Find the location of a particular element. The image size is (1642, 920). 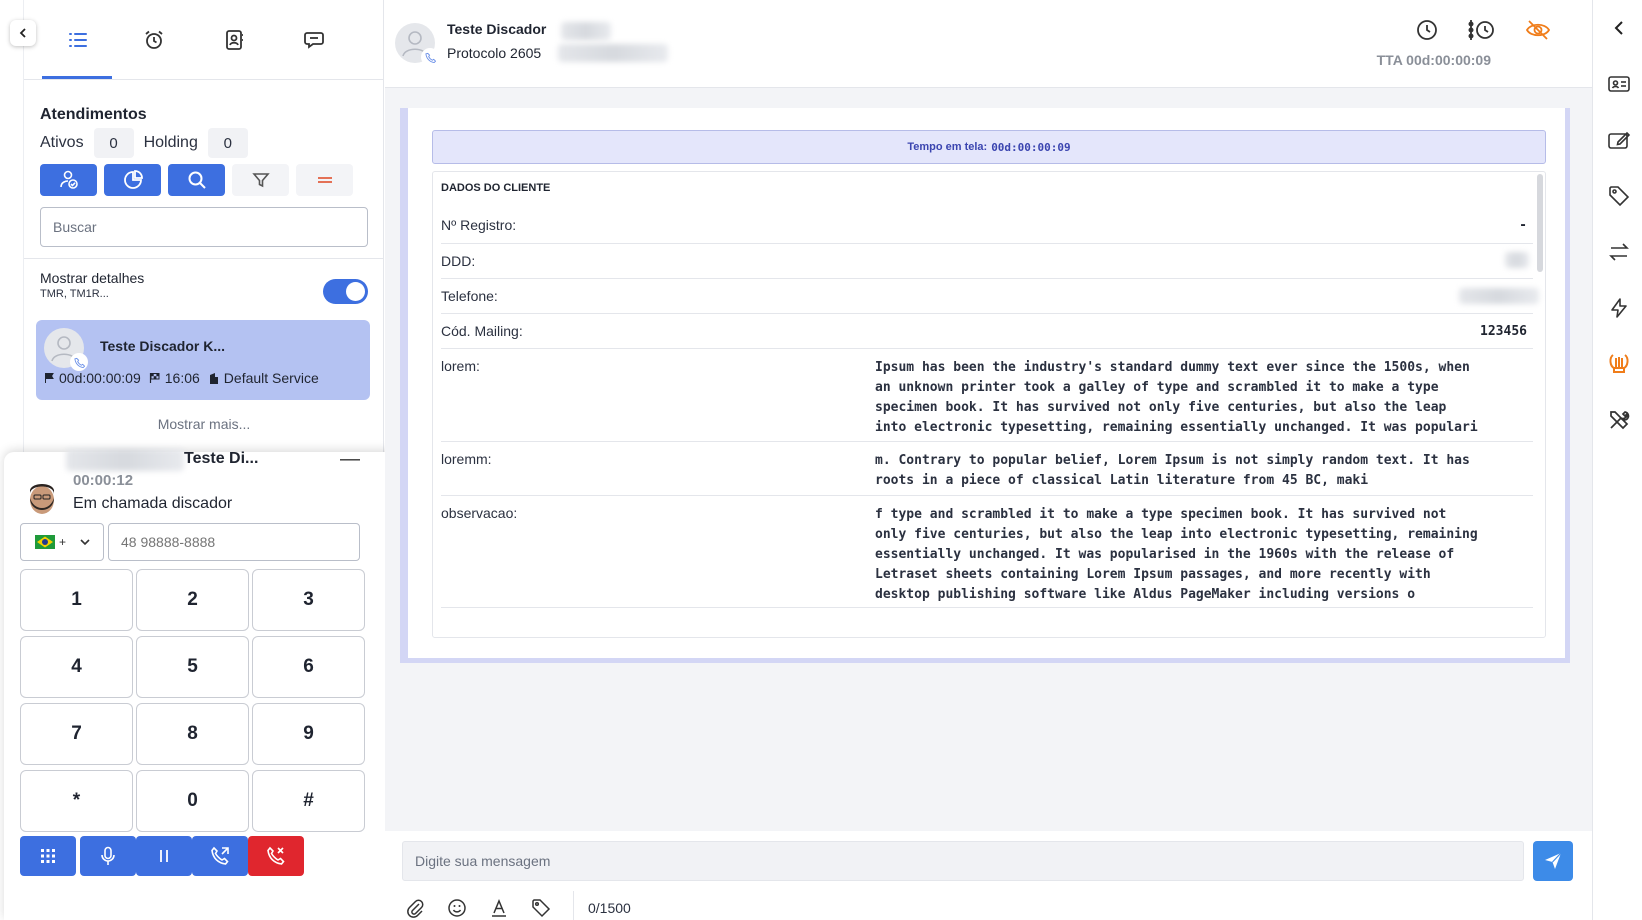

blurred-name is located at coordinates (586, 31).